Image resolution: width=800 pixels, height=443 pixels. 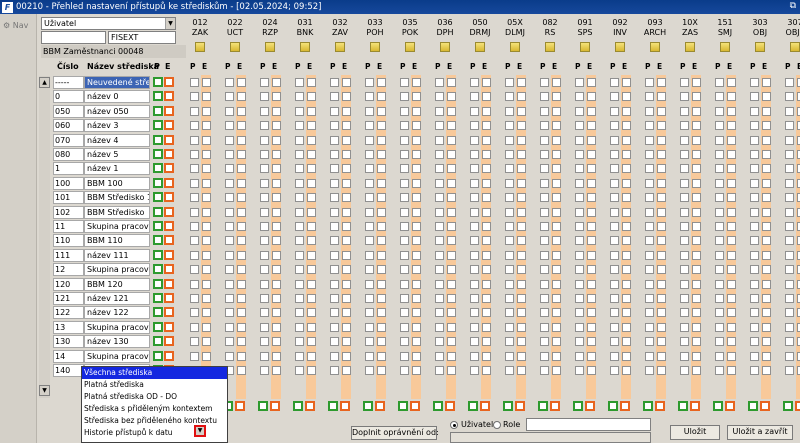 I want to click on vertical-scrollbar, so click(x=44, y=237).